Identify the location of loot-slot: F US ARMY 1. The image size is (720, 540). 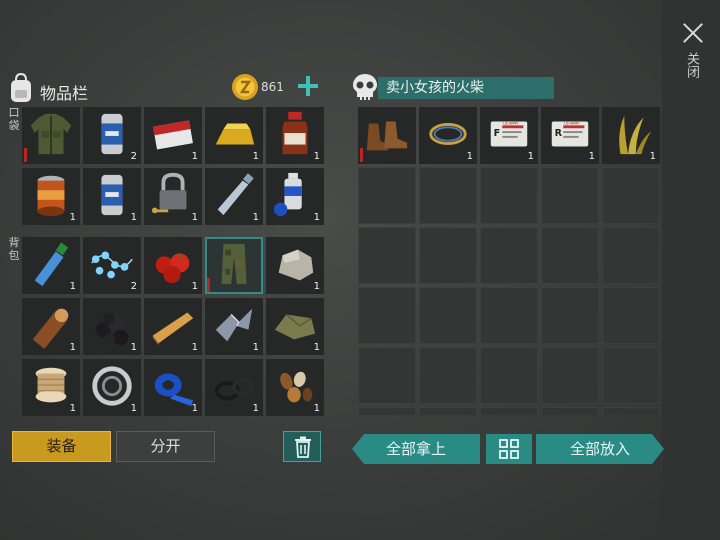
(509, 135).